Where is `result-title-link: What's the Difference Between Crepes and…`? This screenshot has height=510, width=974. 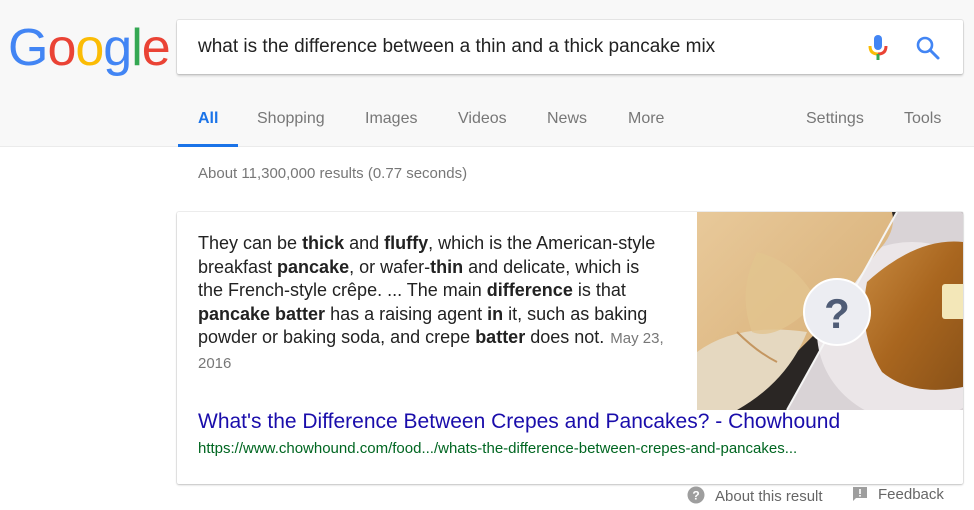 result-title-link: What's the Difference Between Crepes and… is located at coordinates (519, 422).